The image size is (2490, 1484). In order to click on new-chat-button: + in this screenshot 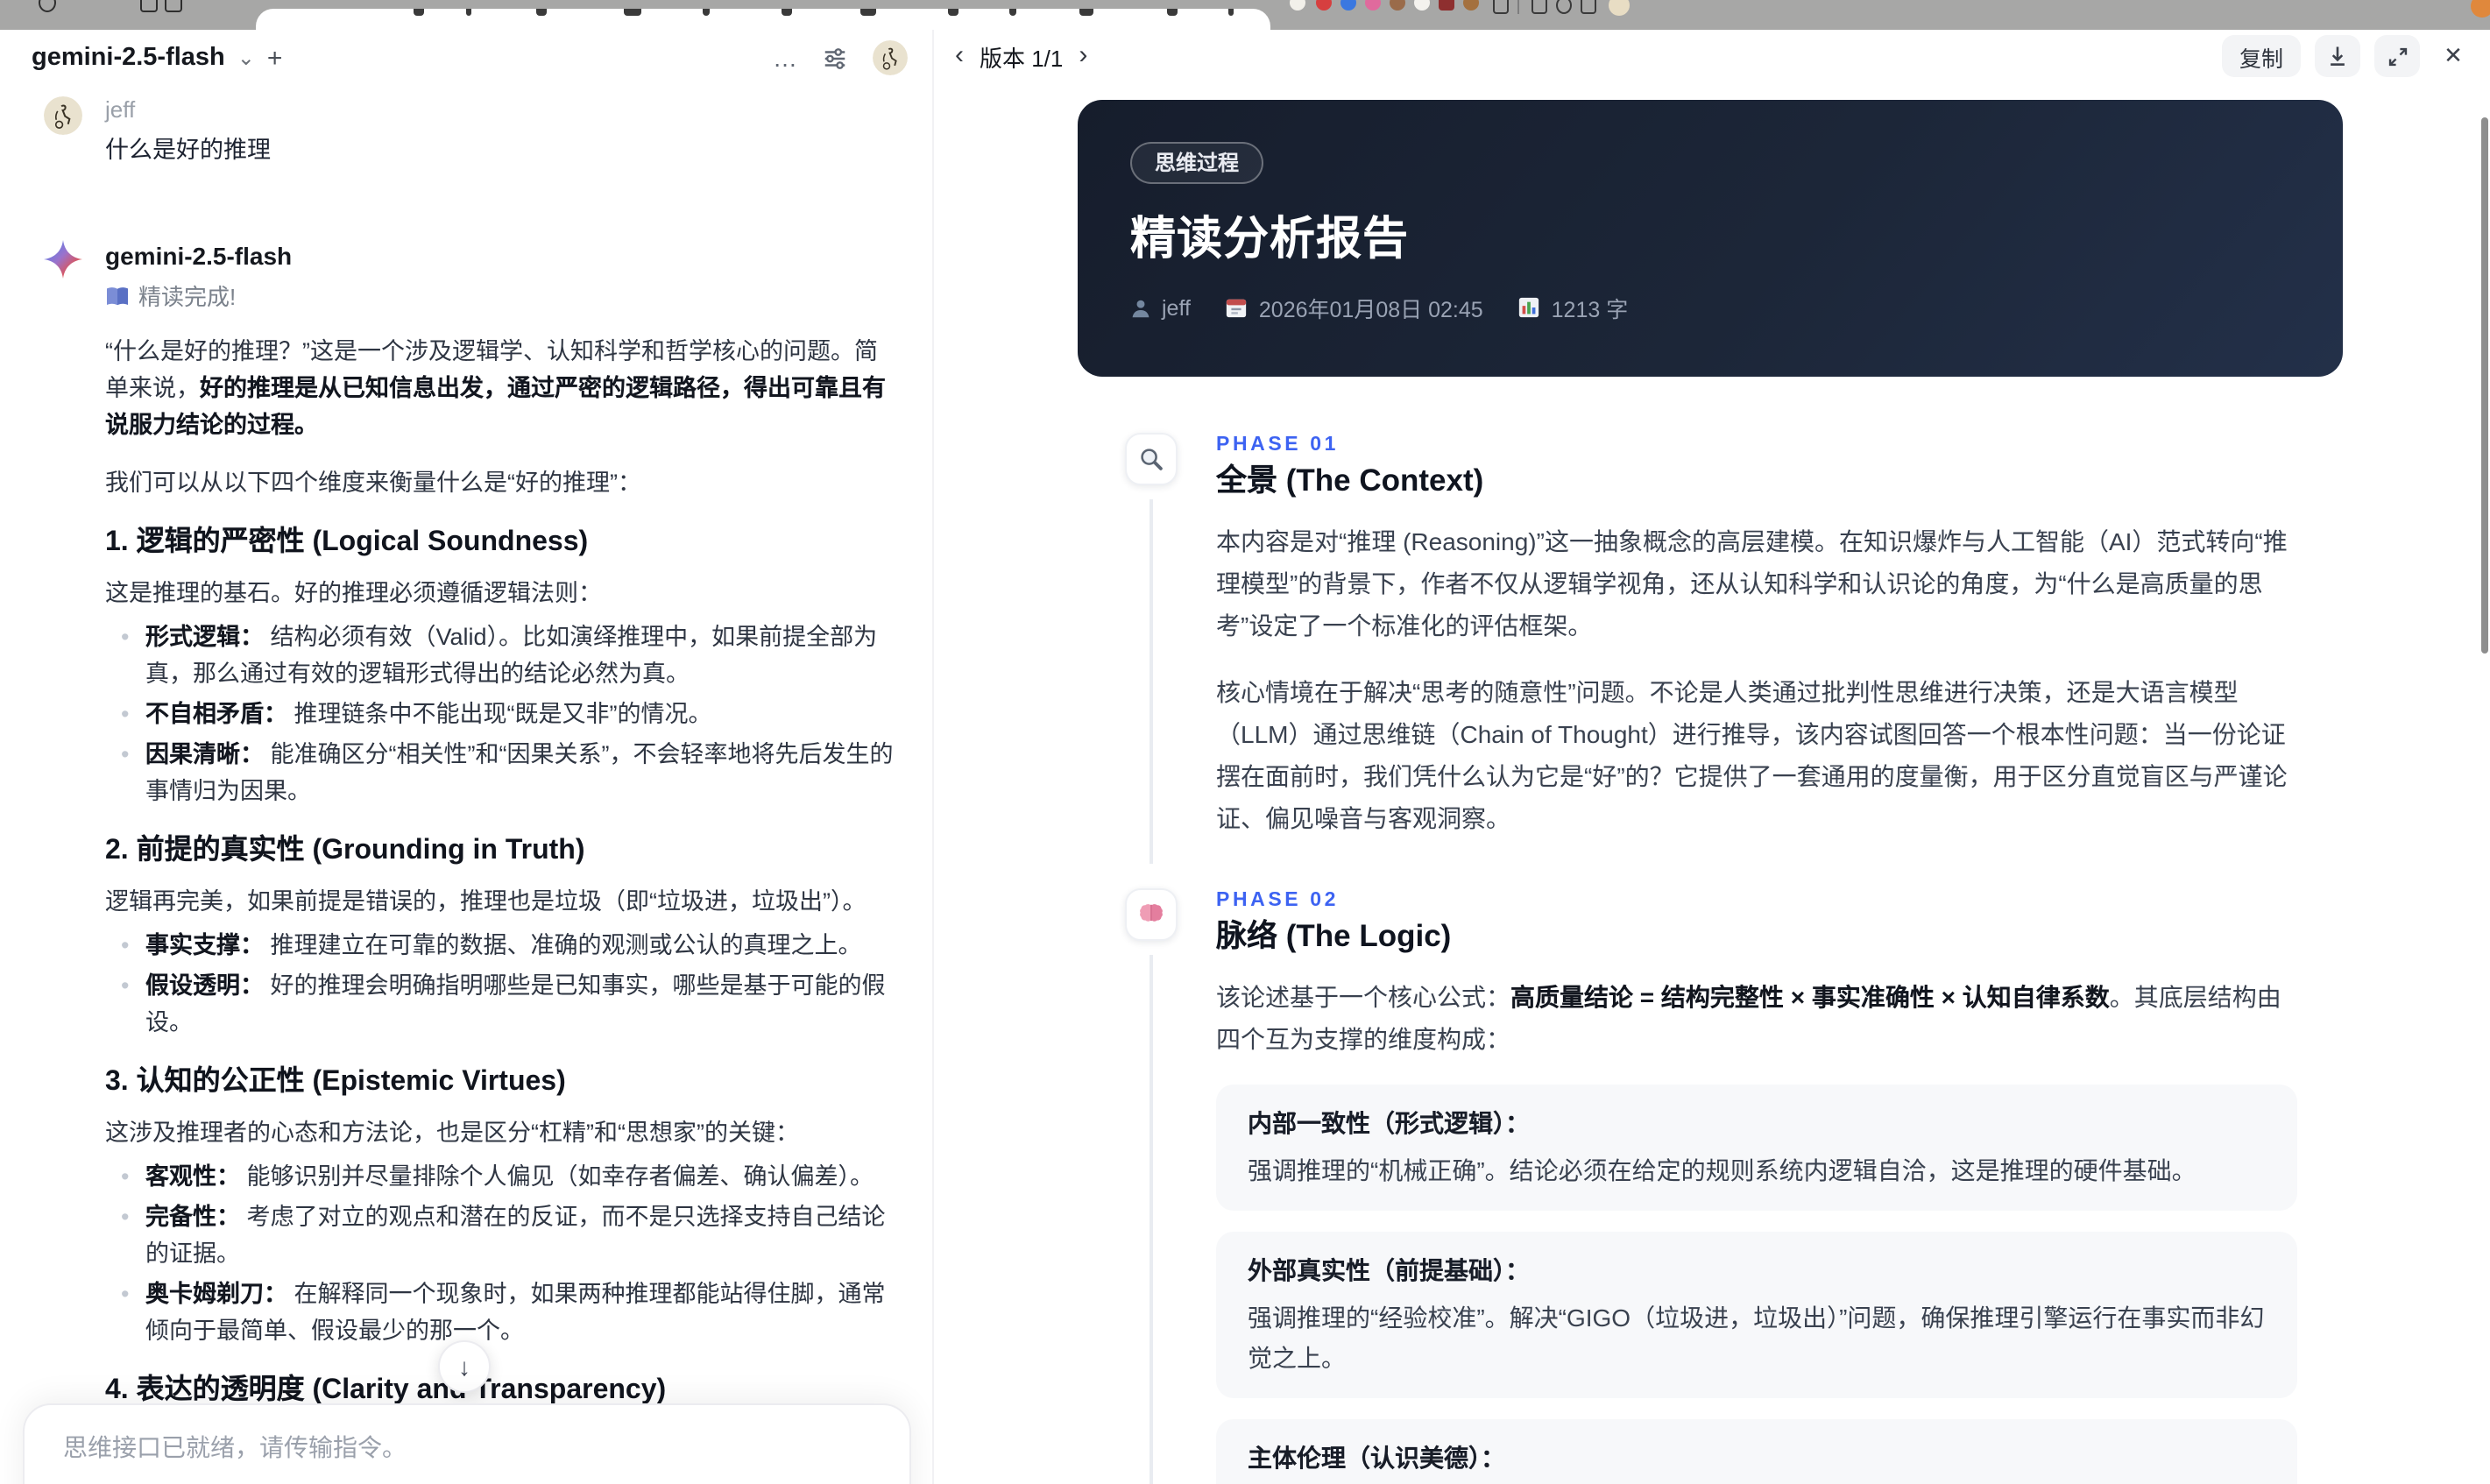, I will do `click(275, 58)`.